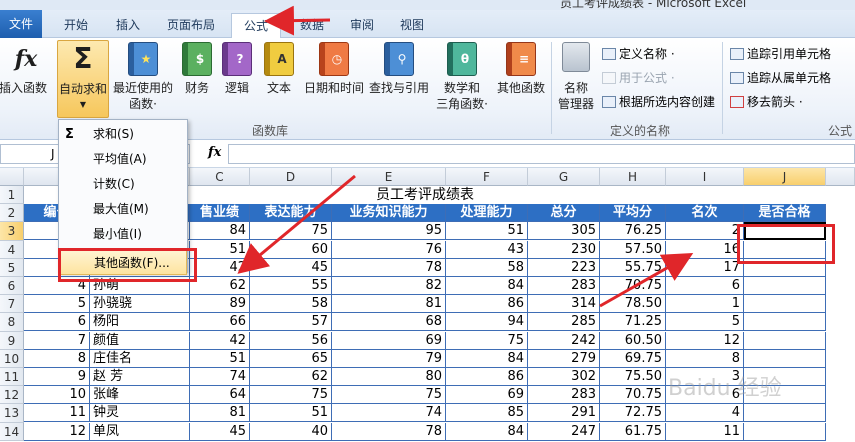 This screenshot has height=442, width=855. What do you see at coordinates (521, 69) in the screenshot?
I see `more-functions-button: ≡ 其他函数` at bounding box center [521, 69].